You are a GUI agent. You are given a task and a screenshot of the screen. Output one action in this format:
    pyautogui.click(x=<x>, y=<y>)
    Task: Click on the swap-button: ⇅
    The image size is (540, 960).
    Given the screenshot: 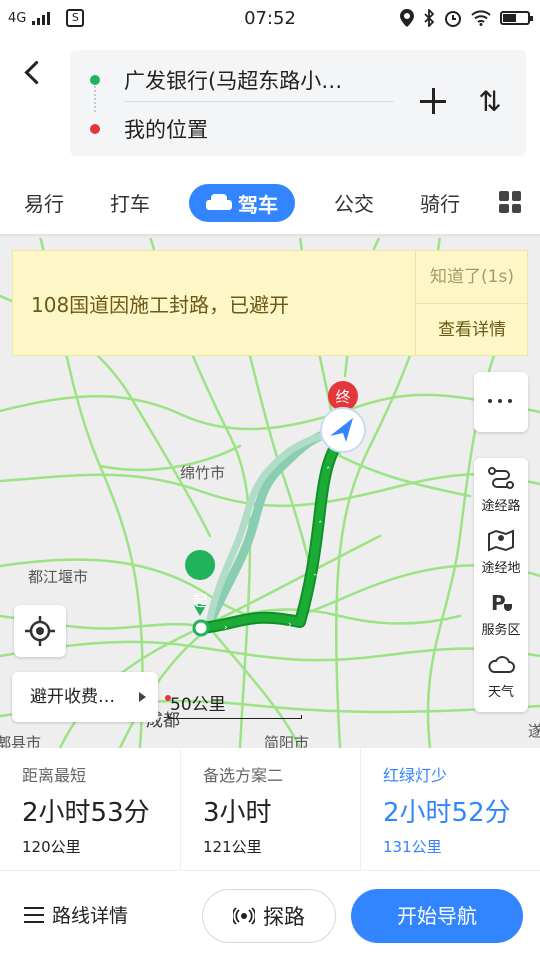 What is the action you would take?
    pyautogui.click(x=490, y=102)
    